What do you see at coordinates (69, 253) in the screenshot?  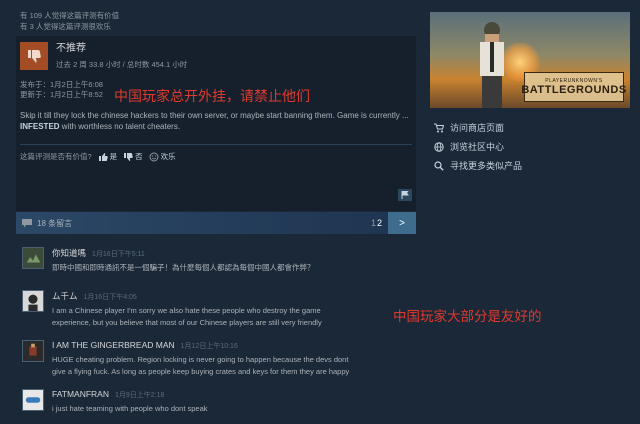 I see `comment-author: 你知道嗎` at bounding box center [69, 253].